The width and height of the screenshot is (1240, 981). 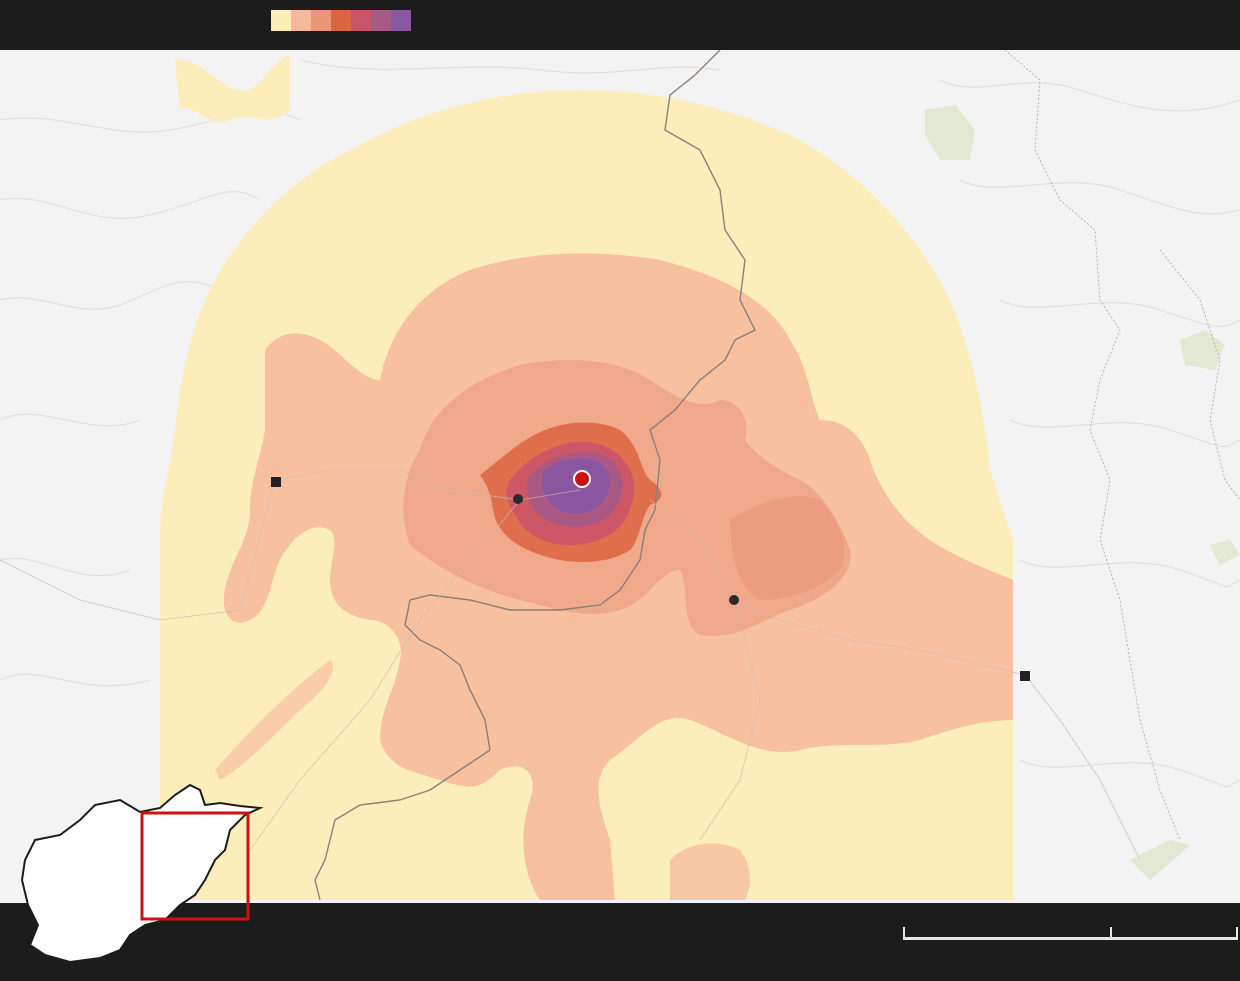 I want to click on top-bar, so click(x=620, y=25).